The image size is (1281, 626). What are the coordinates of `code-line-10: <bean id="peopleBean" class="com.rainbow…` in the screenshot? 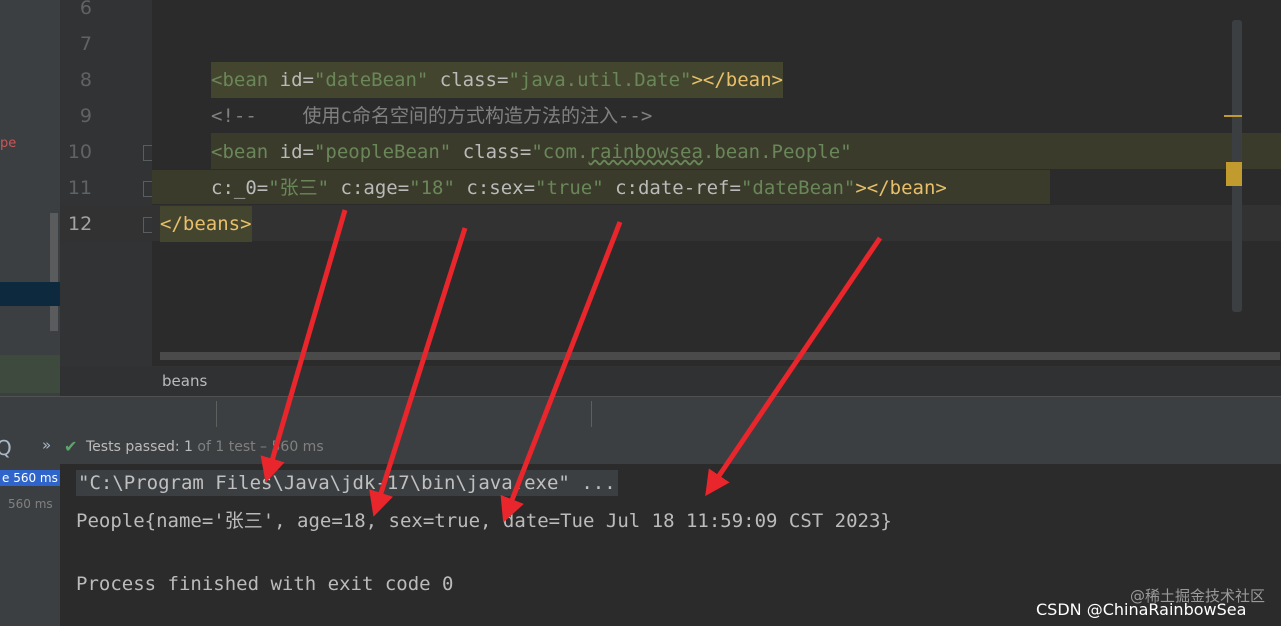 It's located at (531, 152).